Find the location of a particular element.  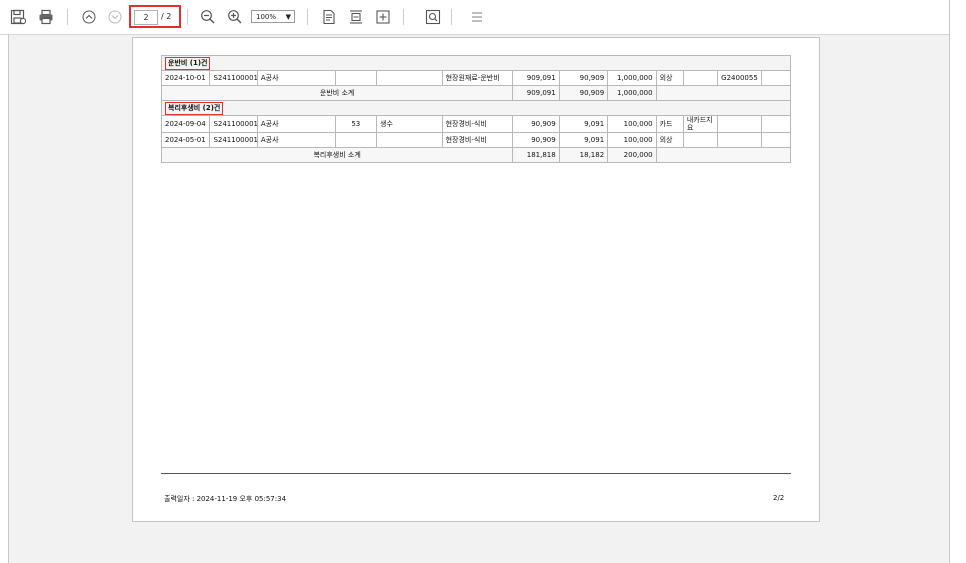

viewer-toolbar: 2 / 2 100% ▼ is located at coordinates (474, 17).